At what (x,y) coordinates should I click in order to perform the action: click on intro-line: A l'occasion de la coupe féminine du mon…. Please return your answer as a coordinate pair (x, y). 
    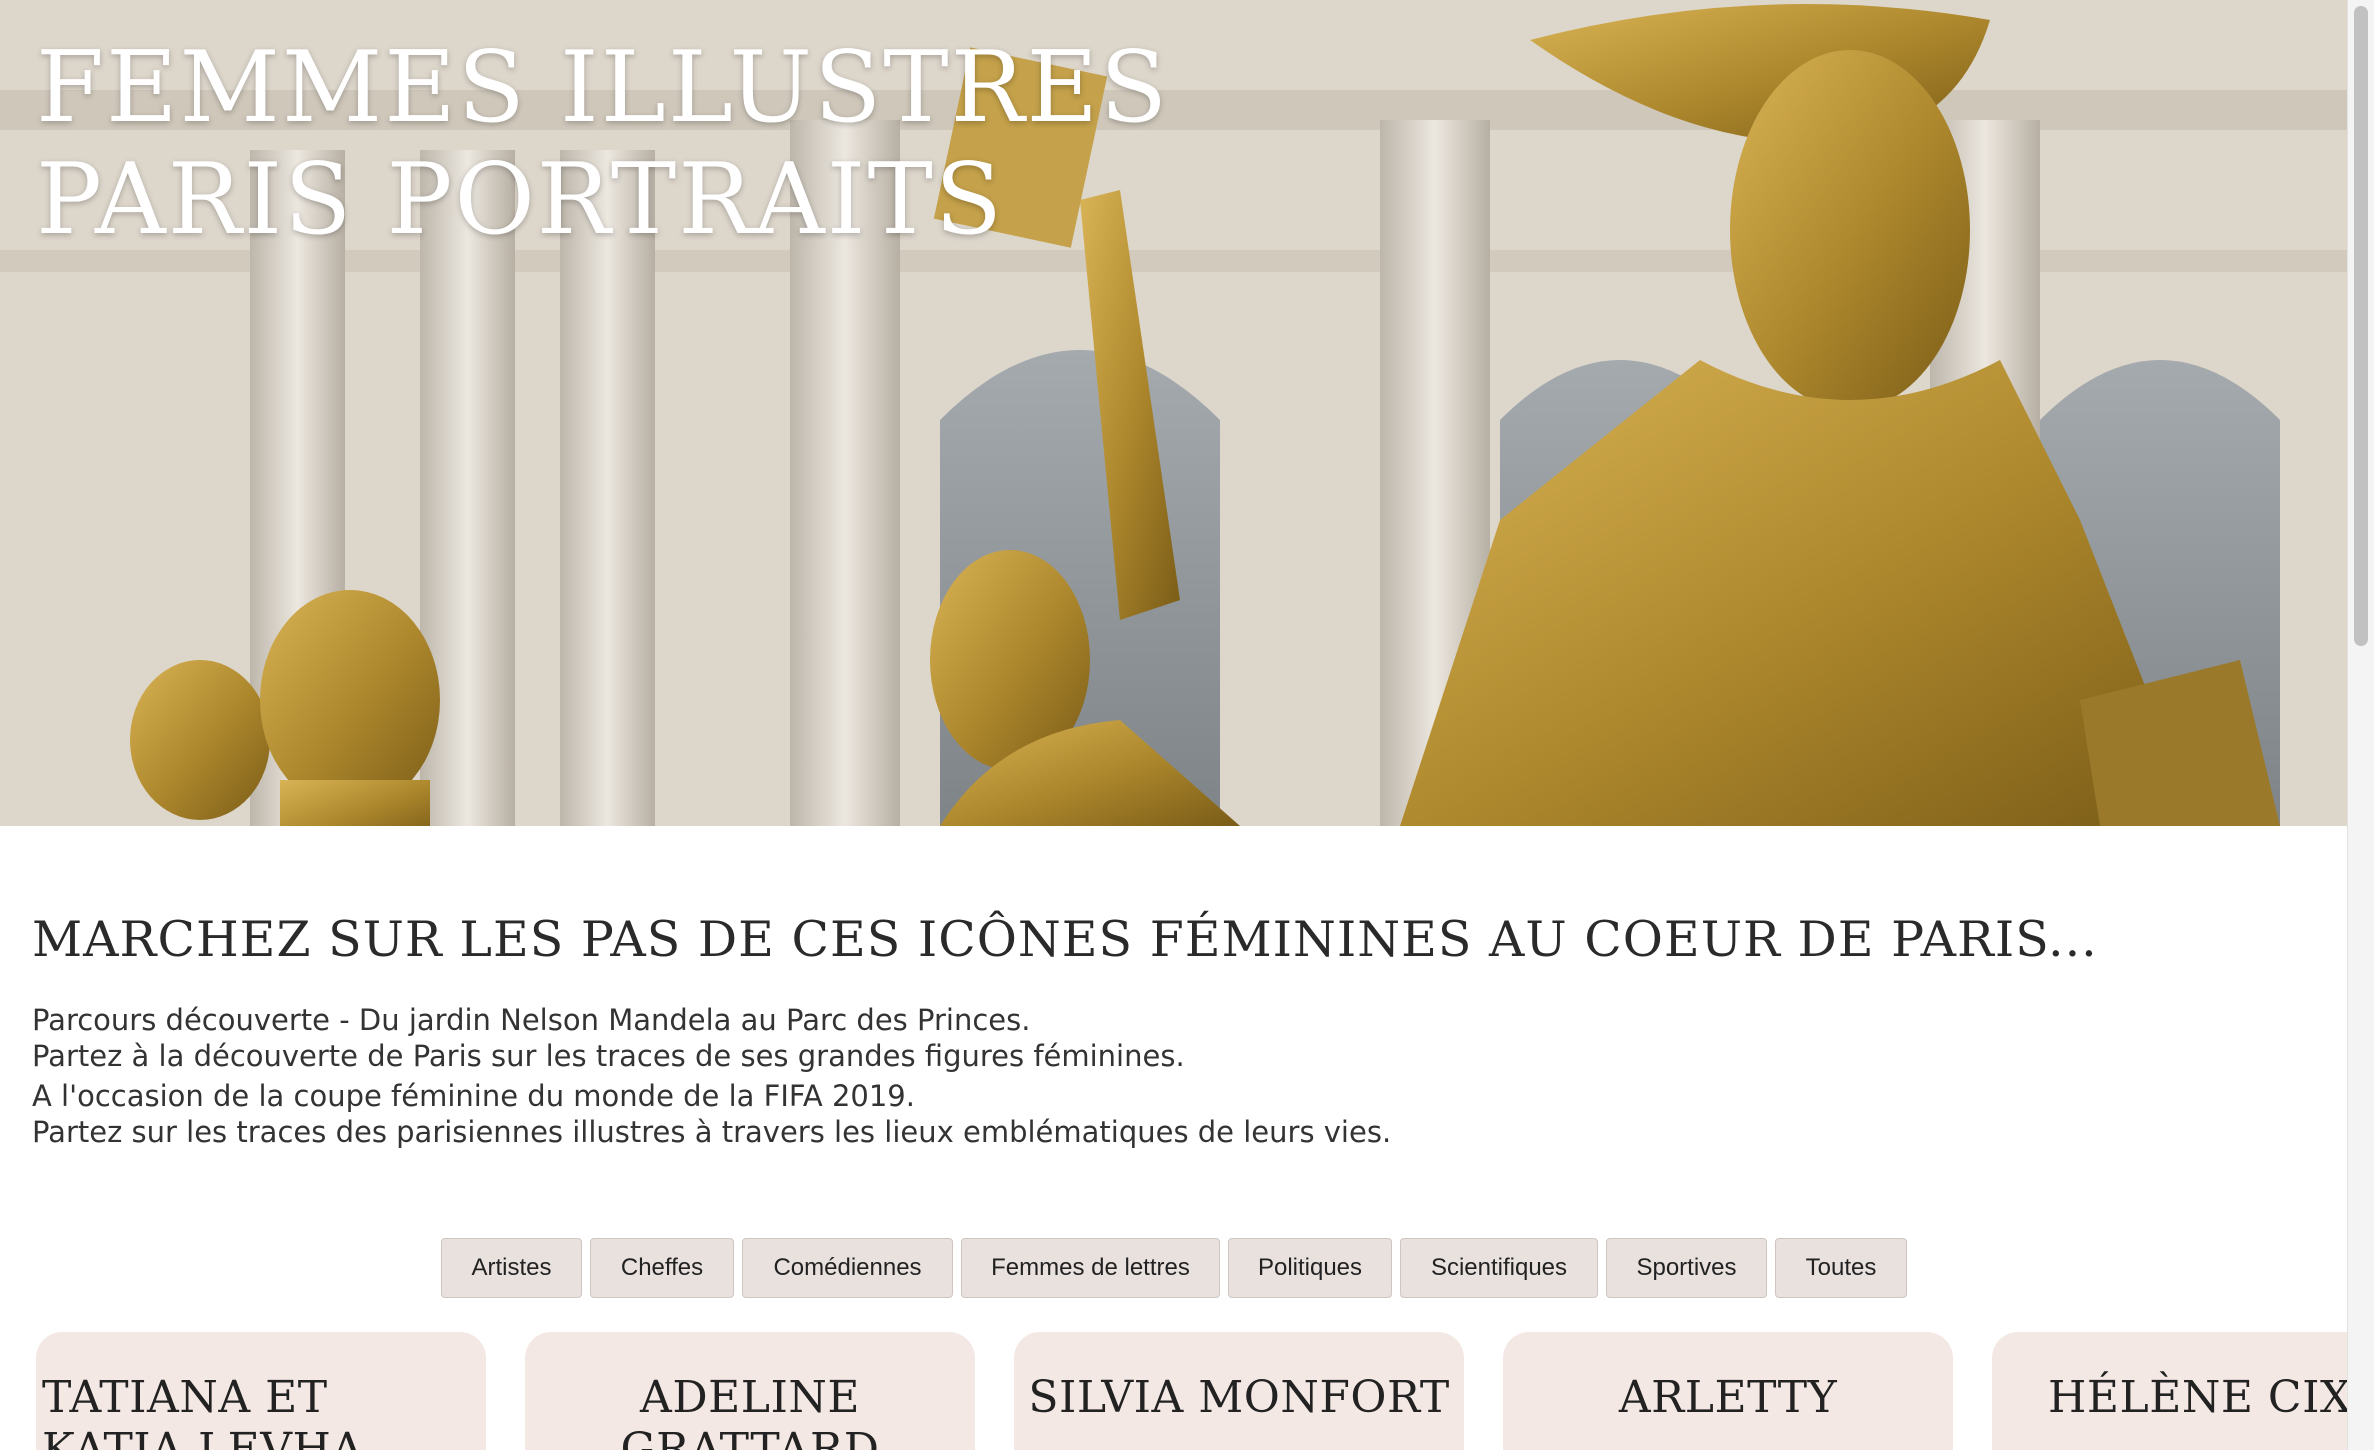
    Looking at the image, I should click on (473, 1096).